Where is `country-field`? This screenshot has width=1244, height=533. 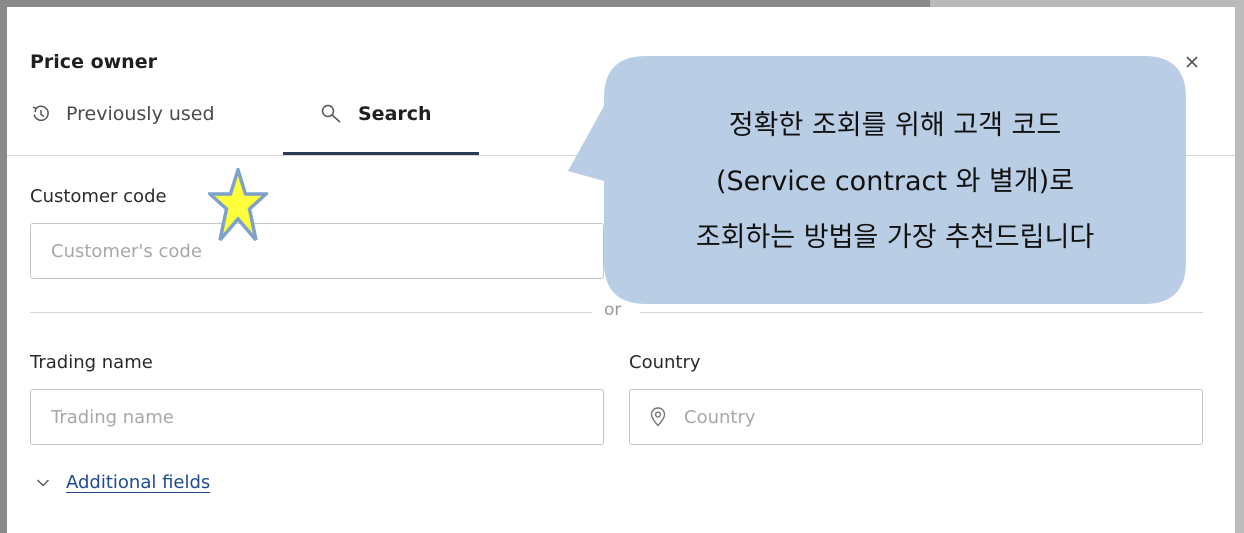
country-field is located at coordinates (916, 417).